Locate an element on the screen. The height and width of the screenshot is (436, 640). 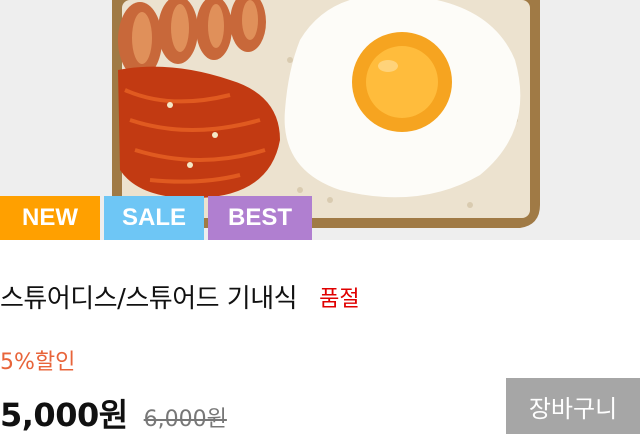
soldout-label: 품절 is located at coordinates (339, 299).